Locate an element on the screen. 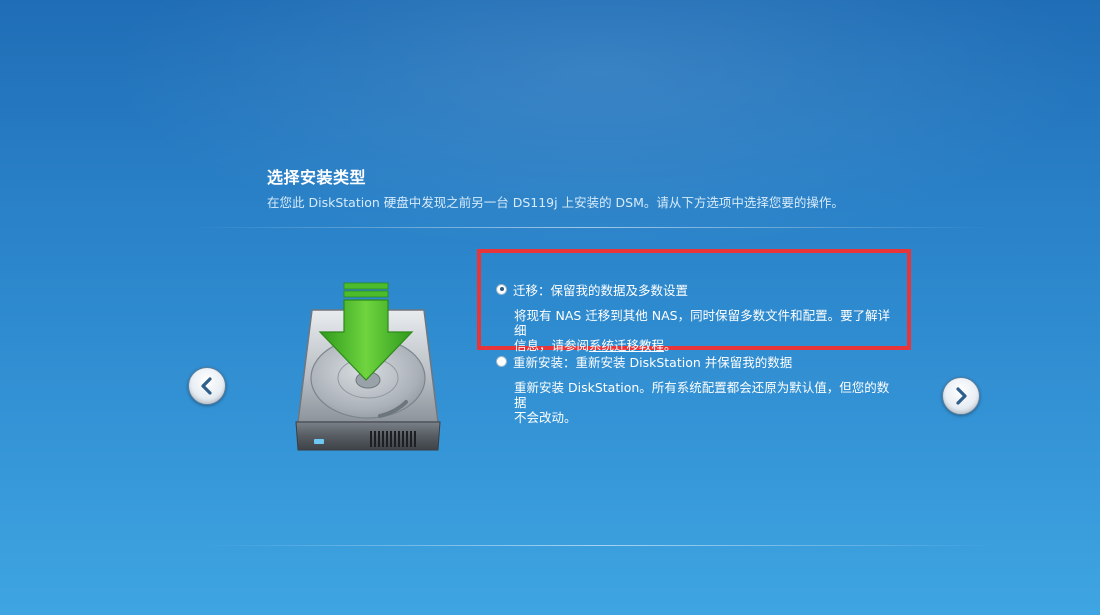 This screenshot has width=1100, height=615. next-button is located at coordinates (961, 396).